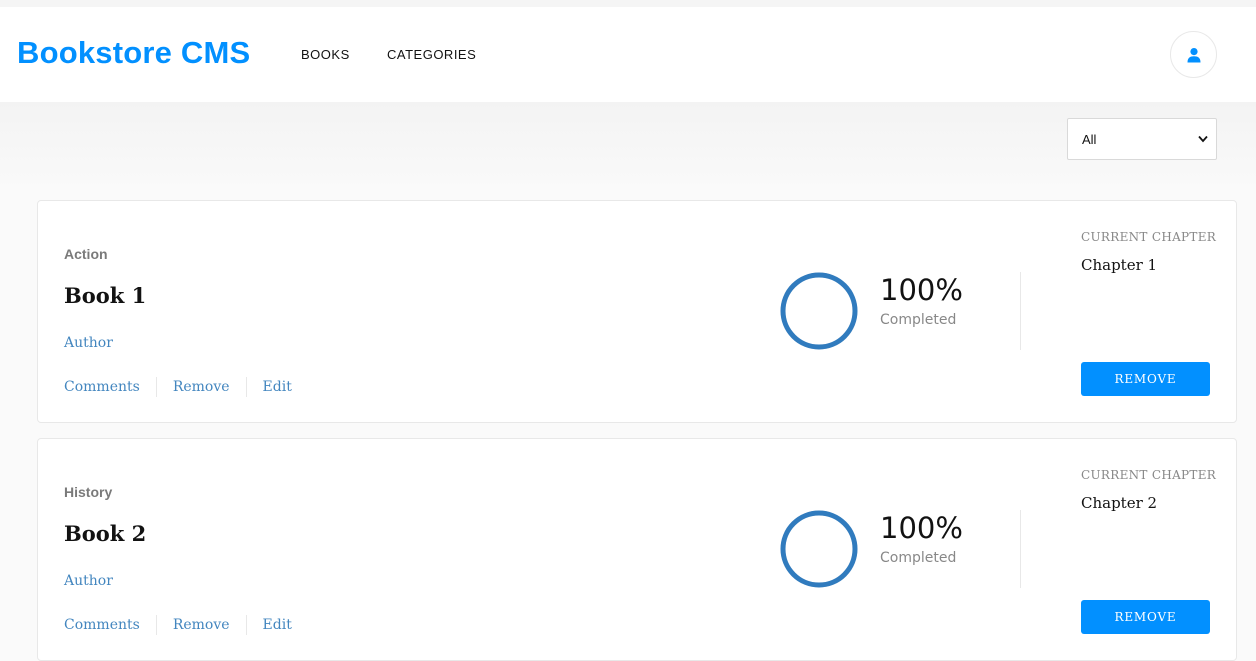 The width and height of the screenshot is (1256, 661). I want to click on book-title: Book 1, so click(105, 295).